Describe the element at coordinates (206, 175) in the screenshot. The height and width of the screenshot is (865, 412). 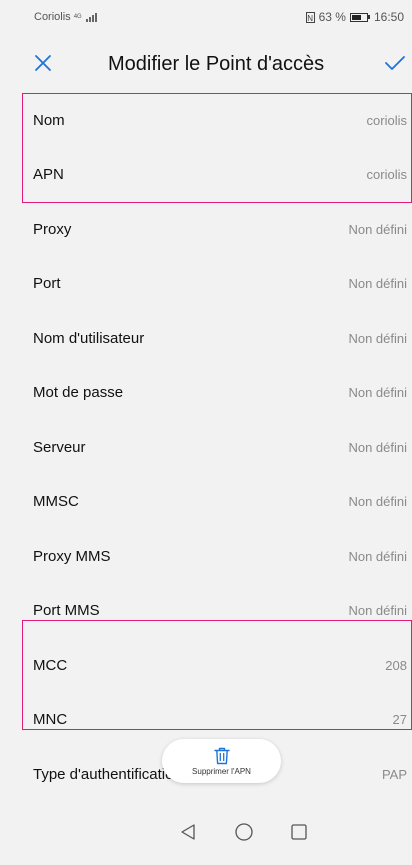
I see `apn-field-row: APN coriolis` at that location.